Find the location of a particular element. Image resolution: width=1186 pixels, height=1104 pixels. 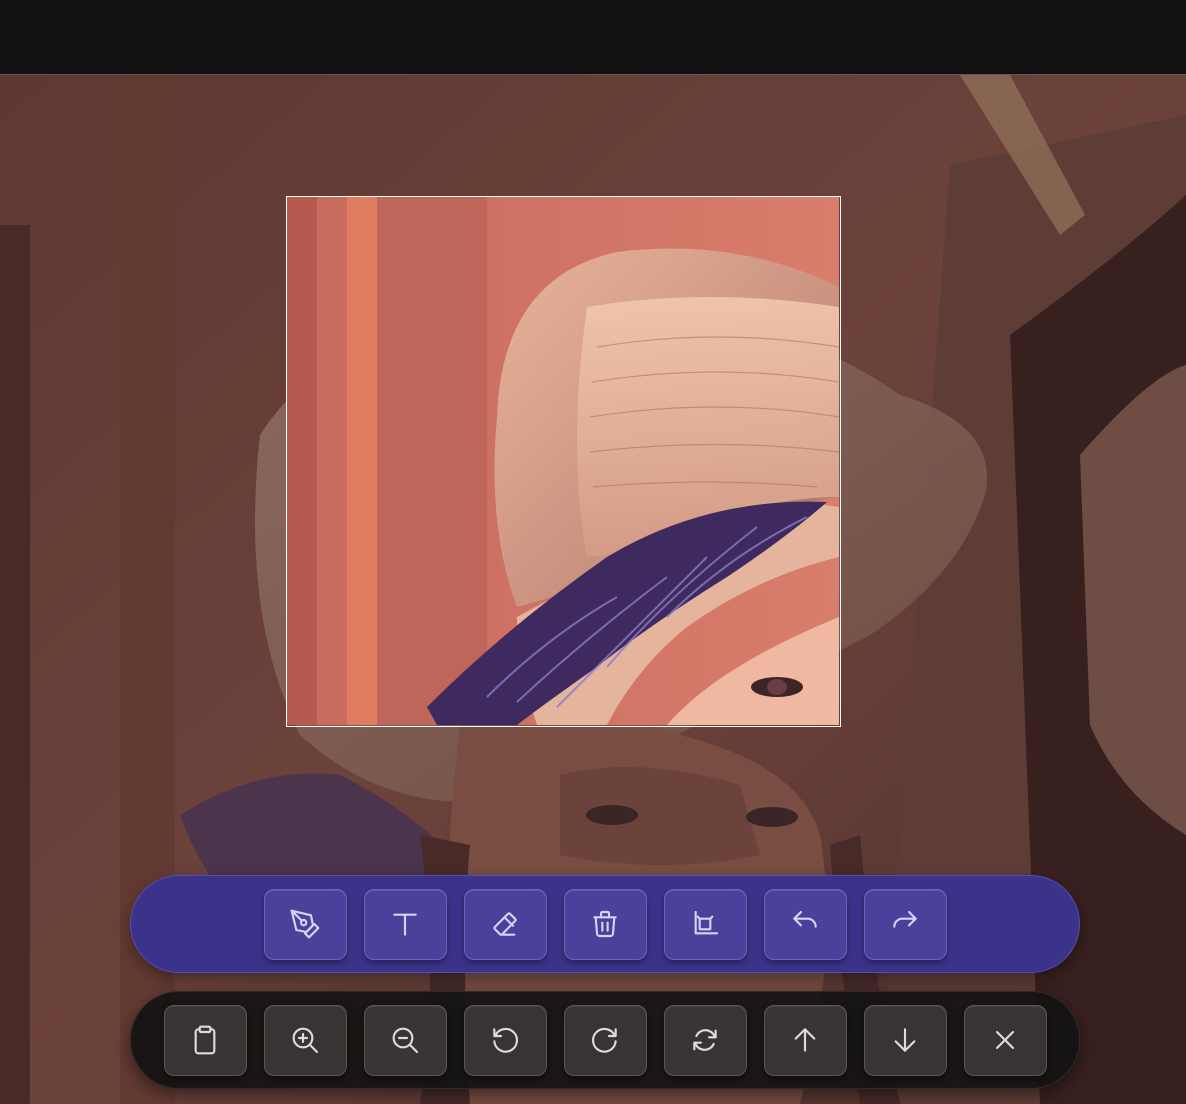

undo-icon is located at coordinates (805, 924).